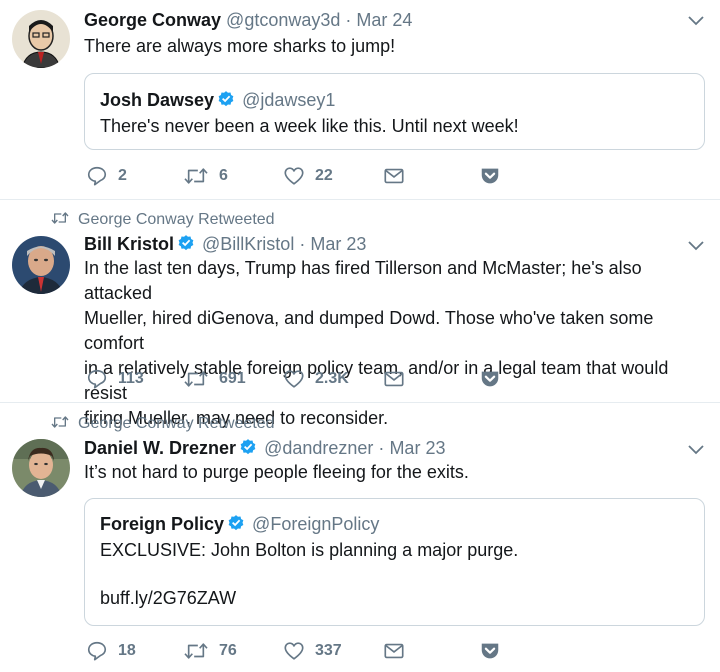  Describe the element at coordinates (129, 244) in the screenshot. I see `author-name: Bill Kristol` at that location.